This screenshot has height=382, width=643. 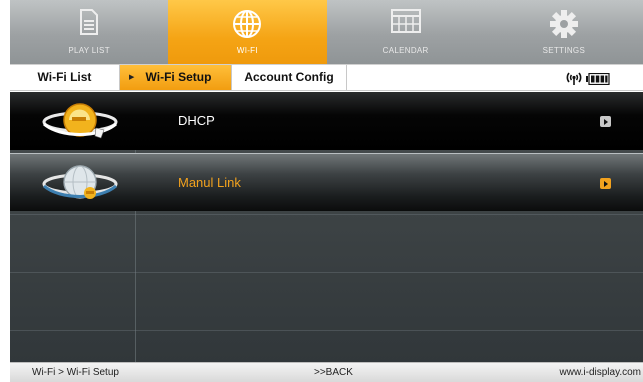 I want to click on nav-label: PLAY LIST, so click(x=89, y=50).